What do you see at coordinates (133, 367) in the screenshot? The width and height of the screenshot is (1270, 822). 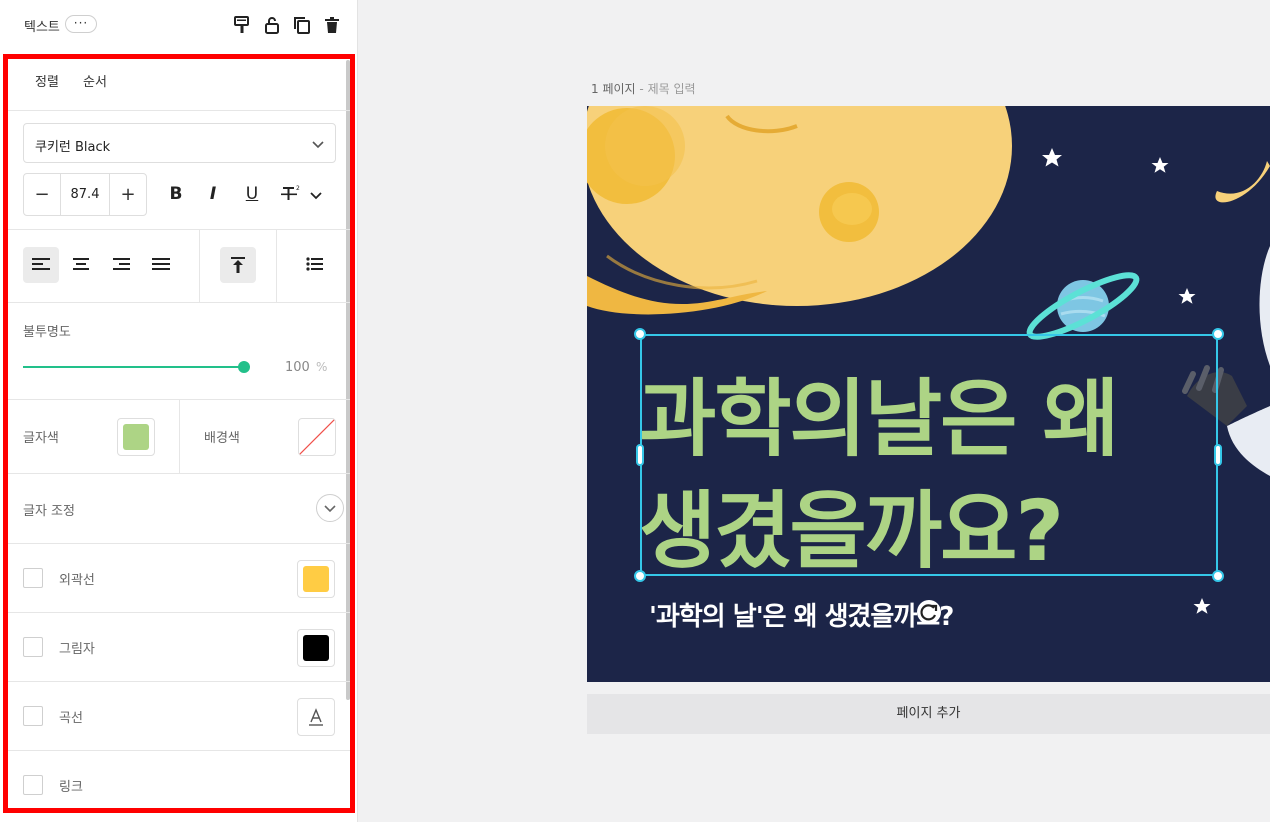 I see `opacity-slider` at bounding box center [133, 367].